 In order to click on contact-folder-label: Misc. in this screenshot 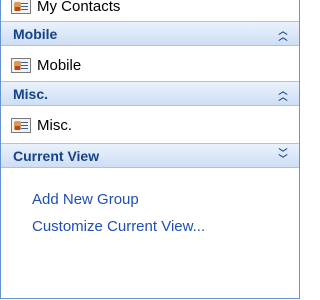, I will do `click(54, 125)`.